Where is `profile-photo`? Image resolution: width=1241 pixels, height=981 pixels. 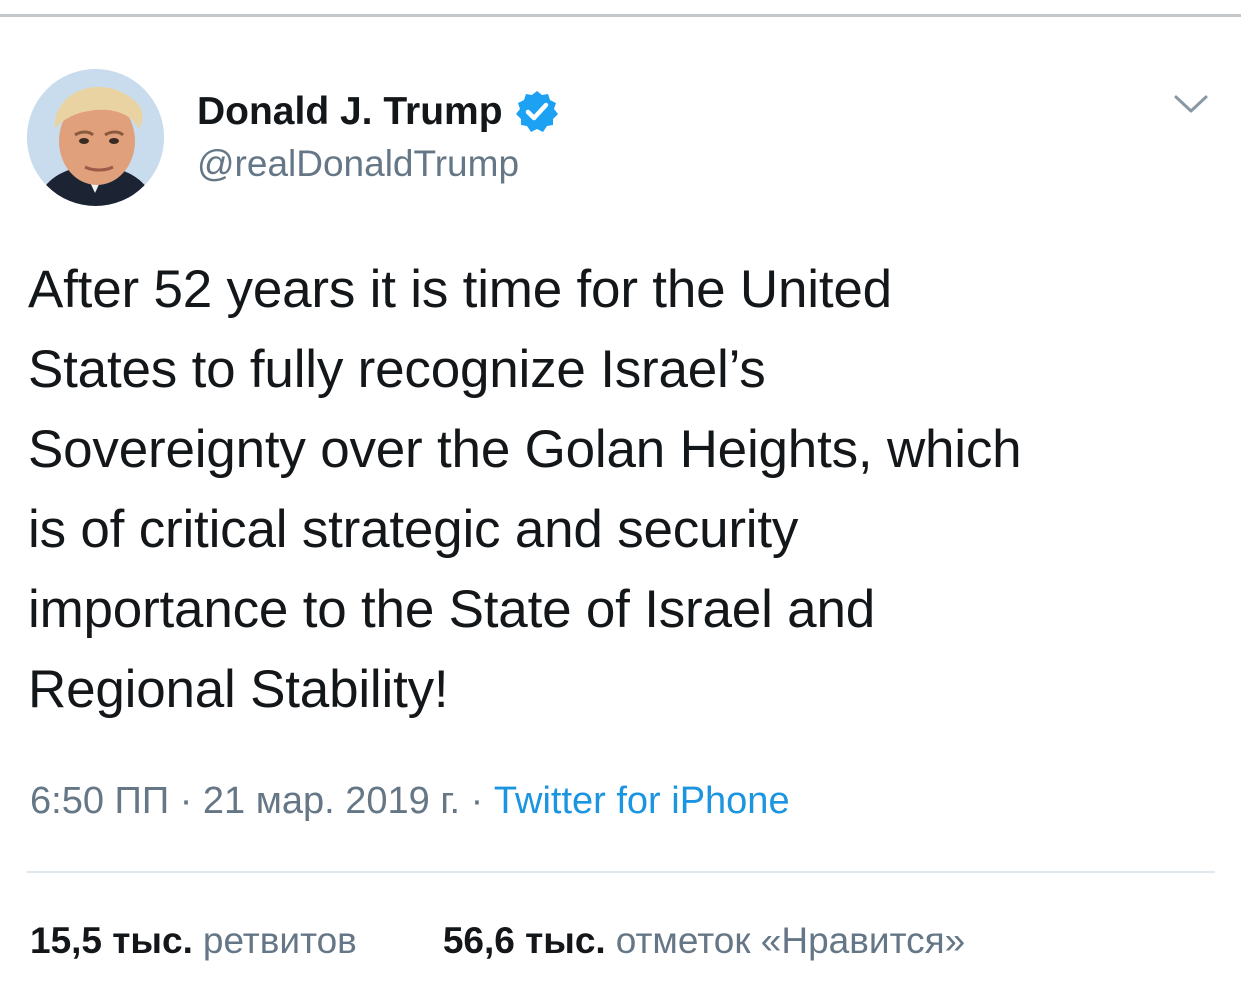
profile-photo is located at coordinates (95, 137).